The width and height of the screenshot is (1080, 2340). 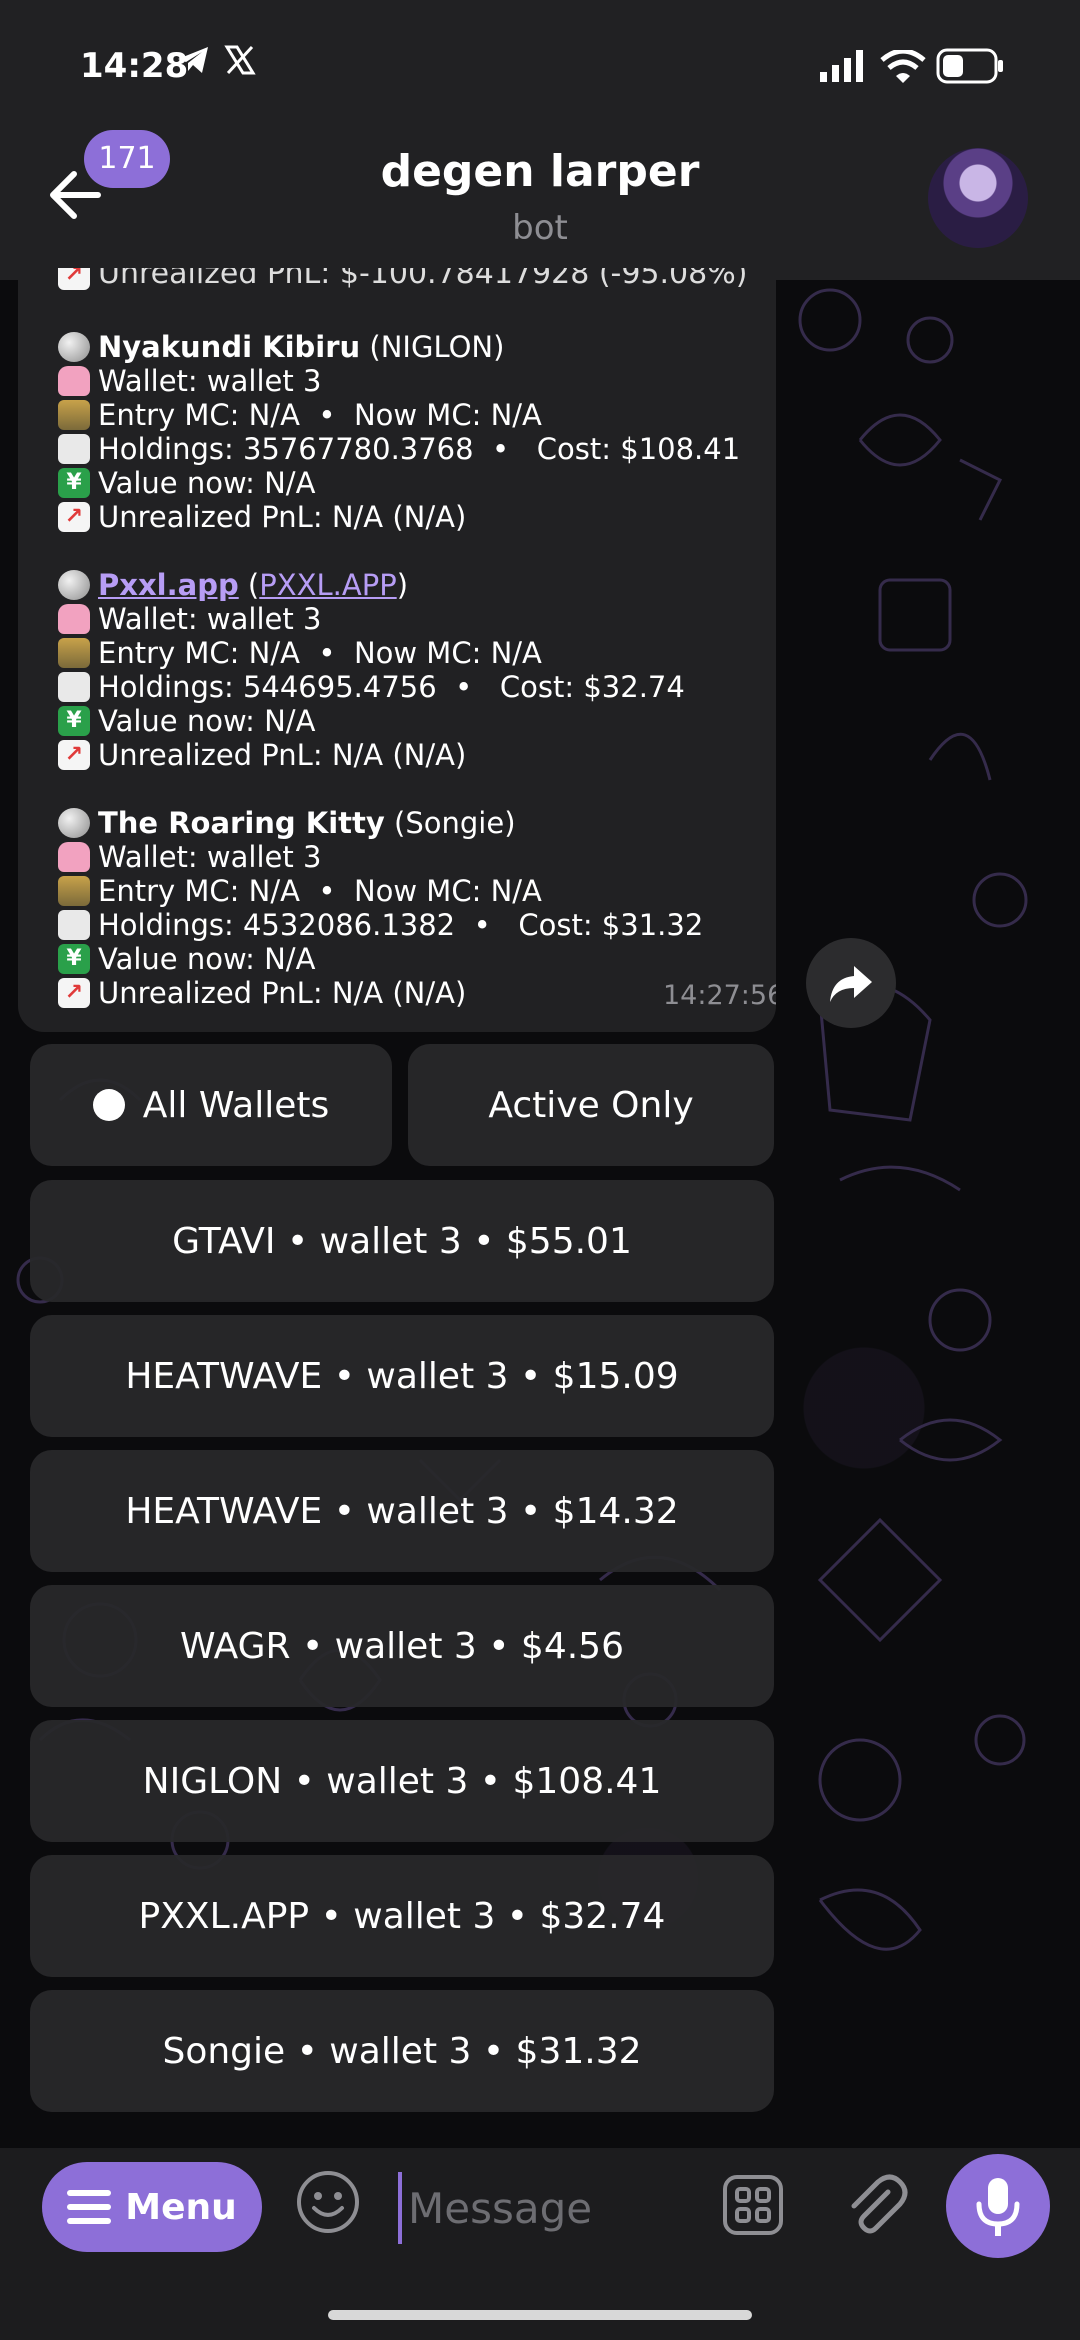 I want to click on holdings: Holdings: 35767780.3768, so click(x=286, y=449).